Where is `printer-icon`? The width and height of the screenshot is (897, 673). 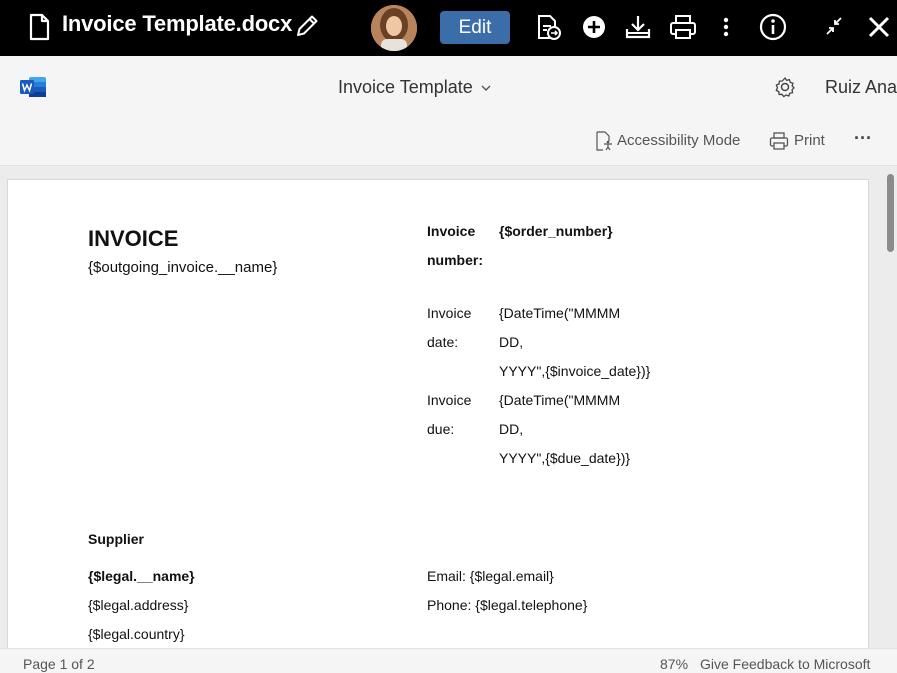
printer-icon is located at coordinates (683, 27).